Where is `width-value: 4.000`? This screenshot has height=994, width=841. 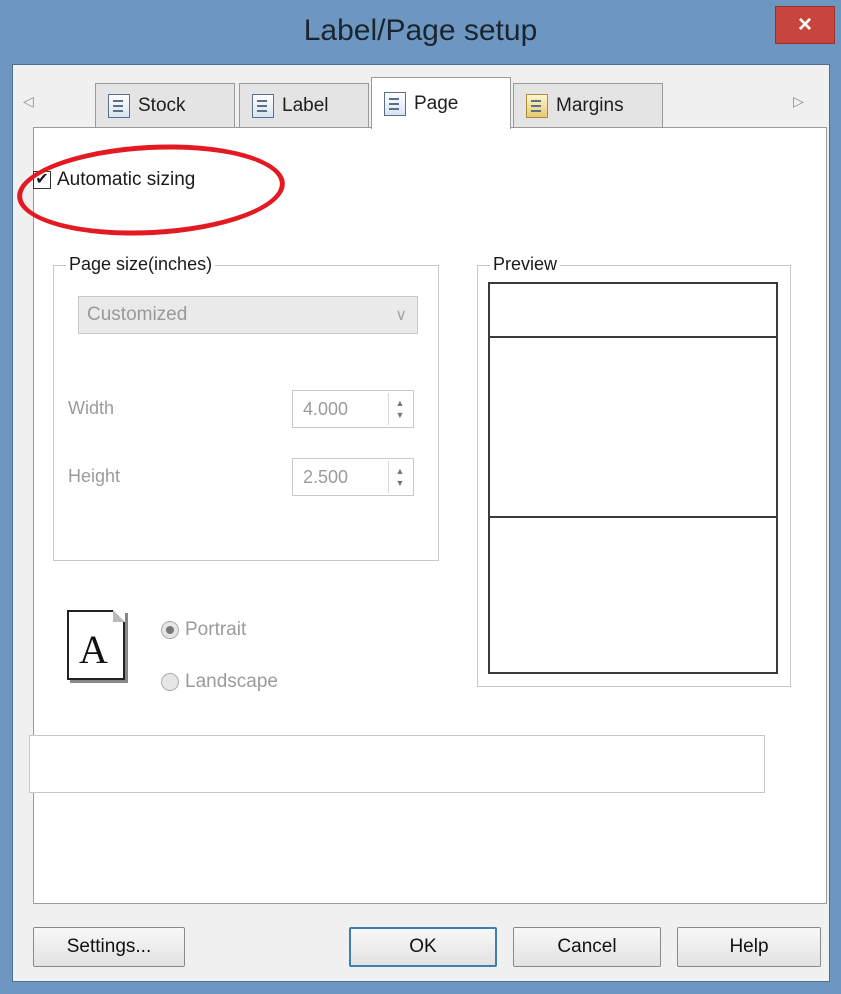 width-value: 4.000 is located at coordinates (326, 409).